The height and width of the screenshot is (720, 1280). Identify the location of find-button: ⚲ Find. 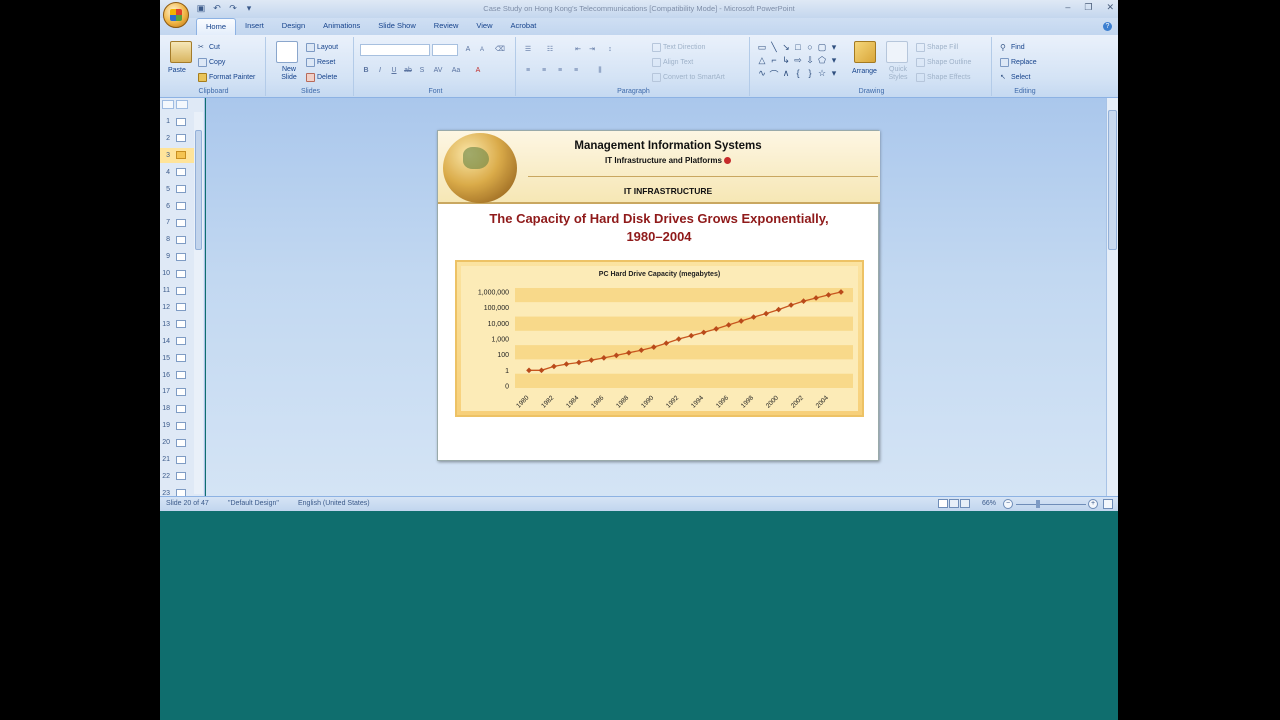
(1012, 47).